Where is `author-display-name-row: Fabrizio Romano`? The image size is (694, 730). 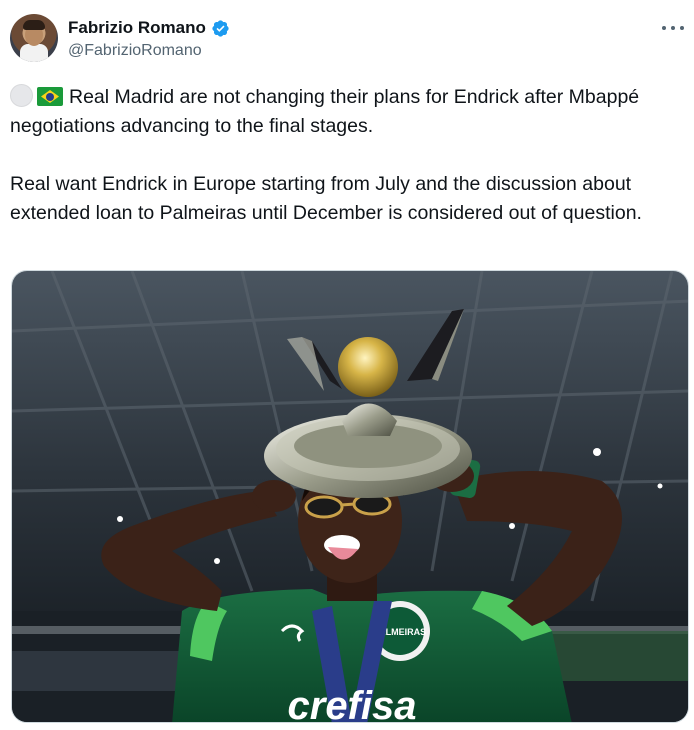
author-display-name-row: Fabrizio Romano is located at coordinates (149, 28).